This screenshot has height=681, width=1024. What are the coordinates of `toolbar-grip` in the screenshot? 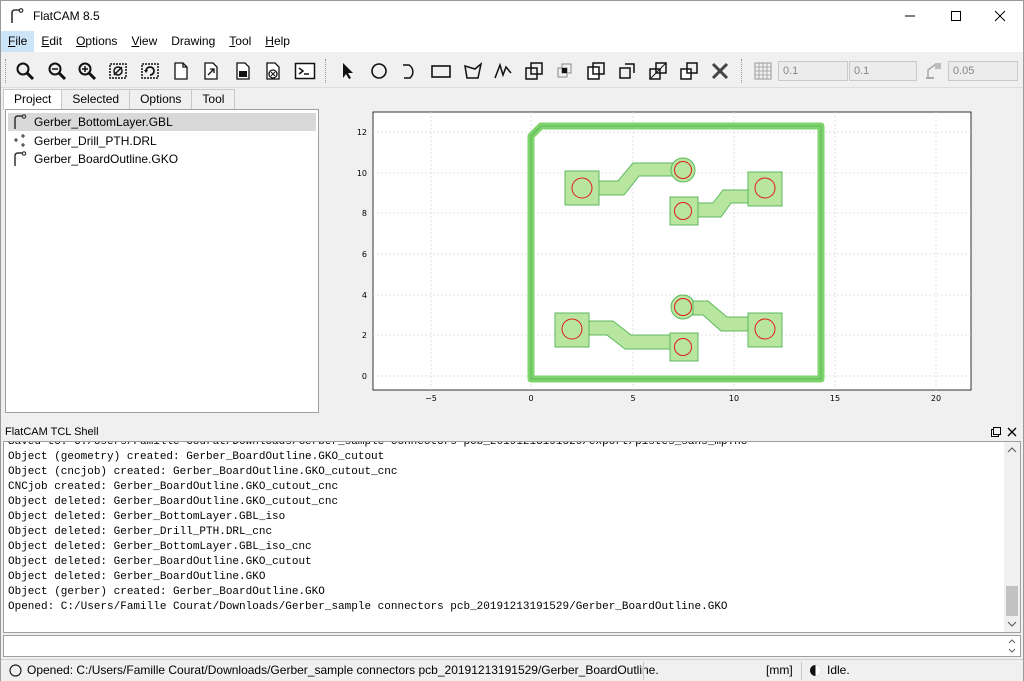 It's located at (6, 71).